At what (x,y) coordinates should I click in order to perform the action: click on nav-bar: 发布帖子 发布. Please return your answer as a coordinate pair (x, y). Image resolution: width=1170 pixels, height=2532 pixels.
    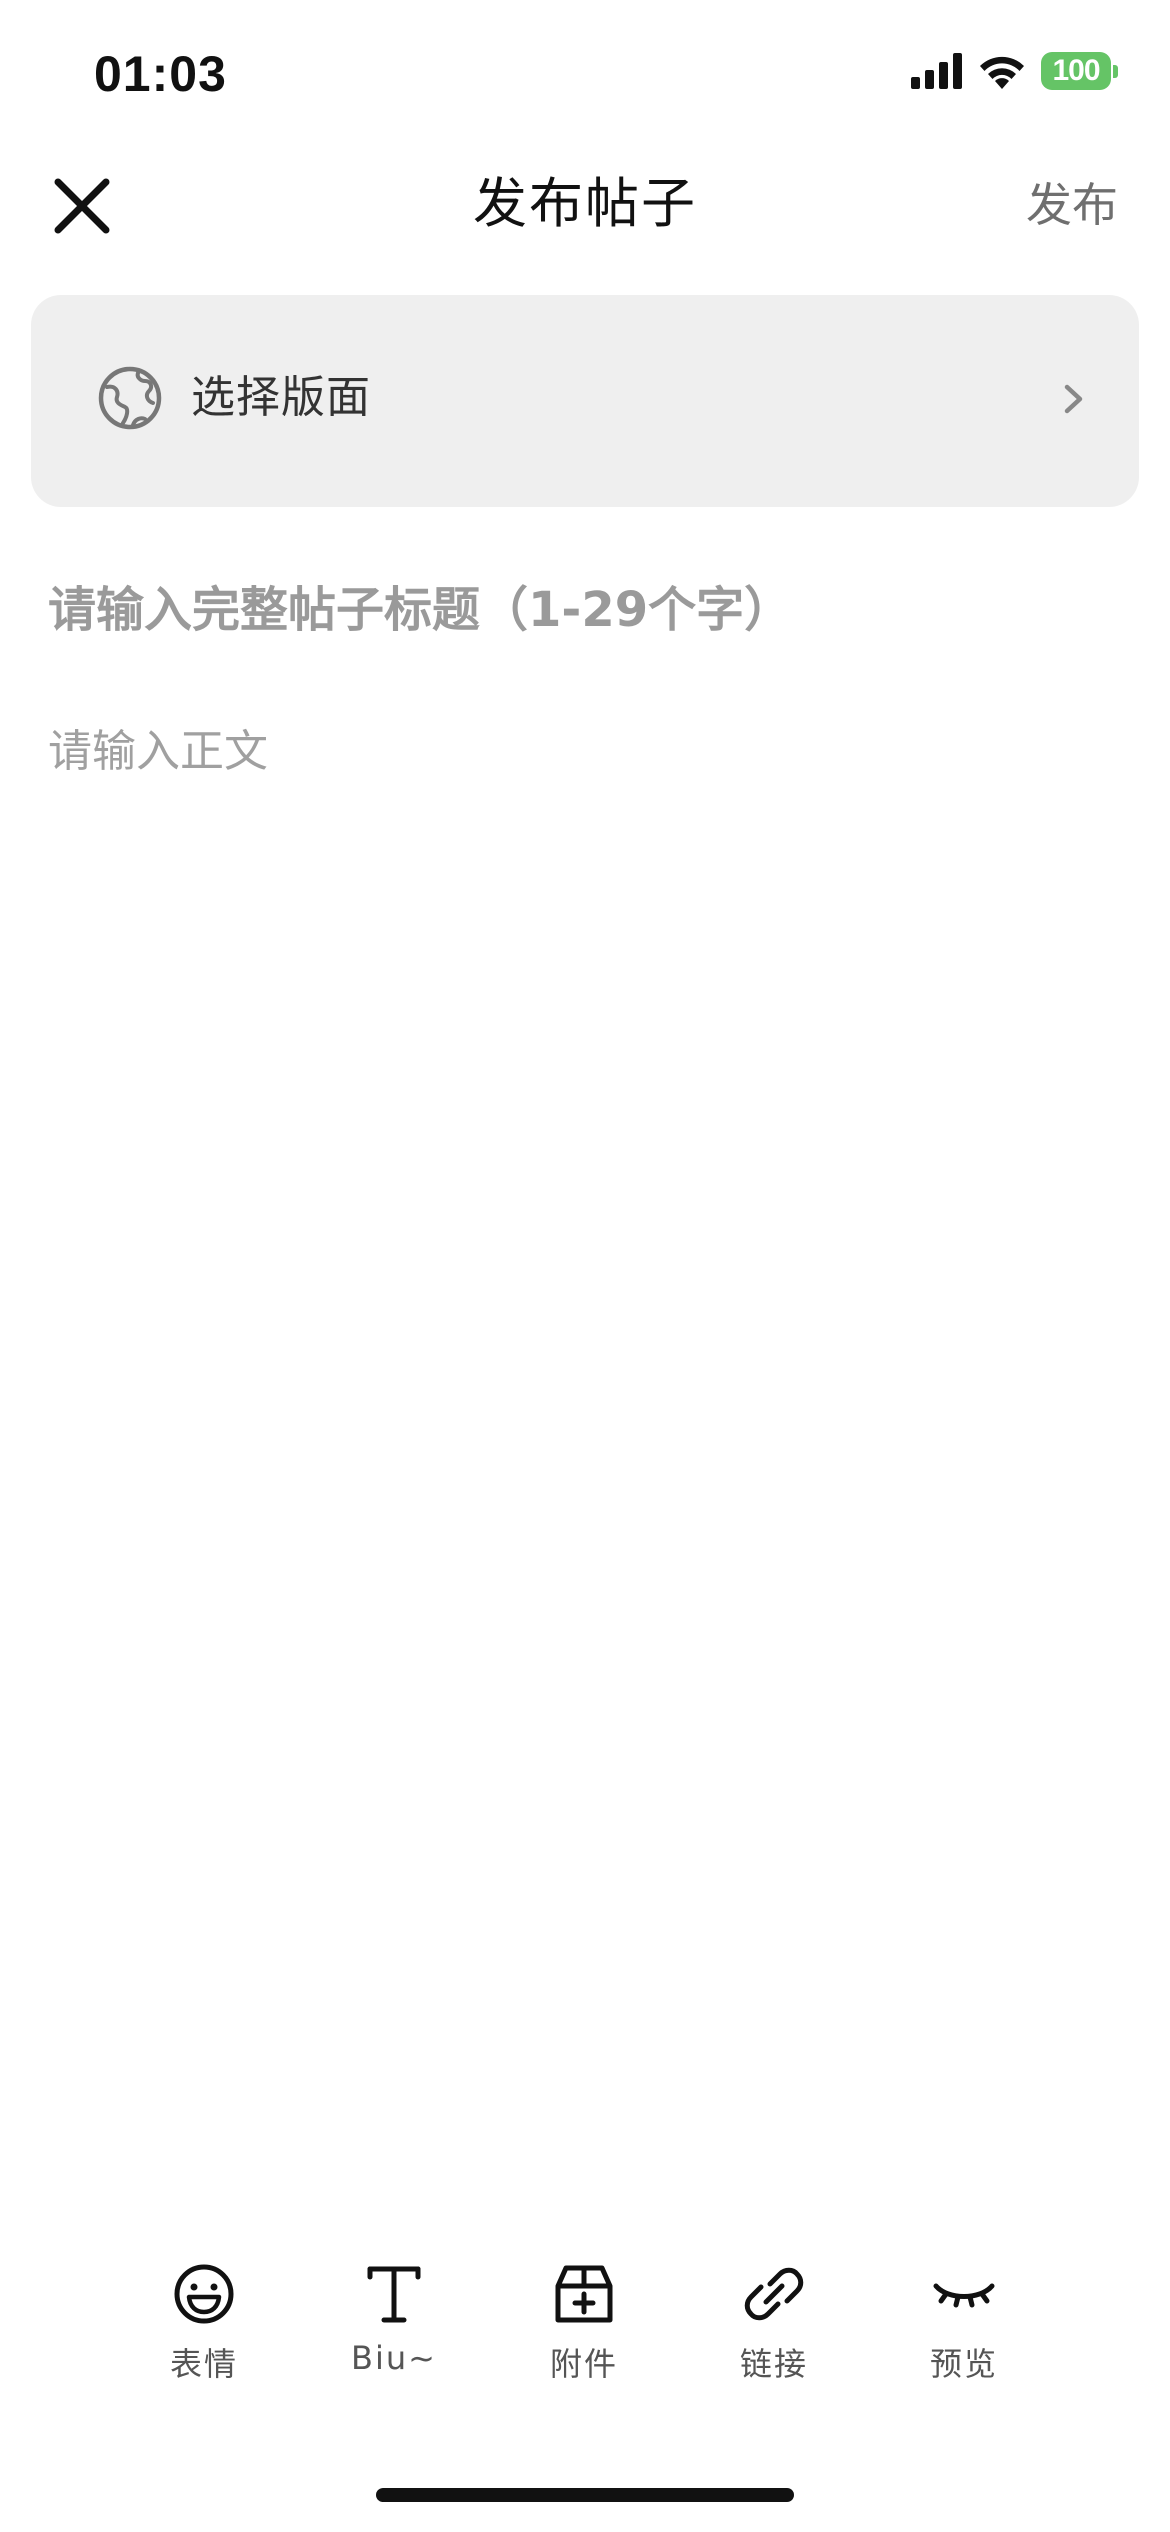
    Looking at the image, I should click on (585, 205).